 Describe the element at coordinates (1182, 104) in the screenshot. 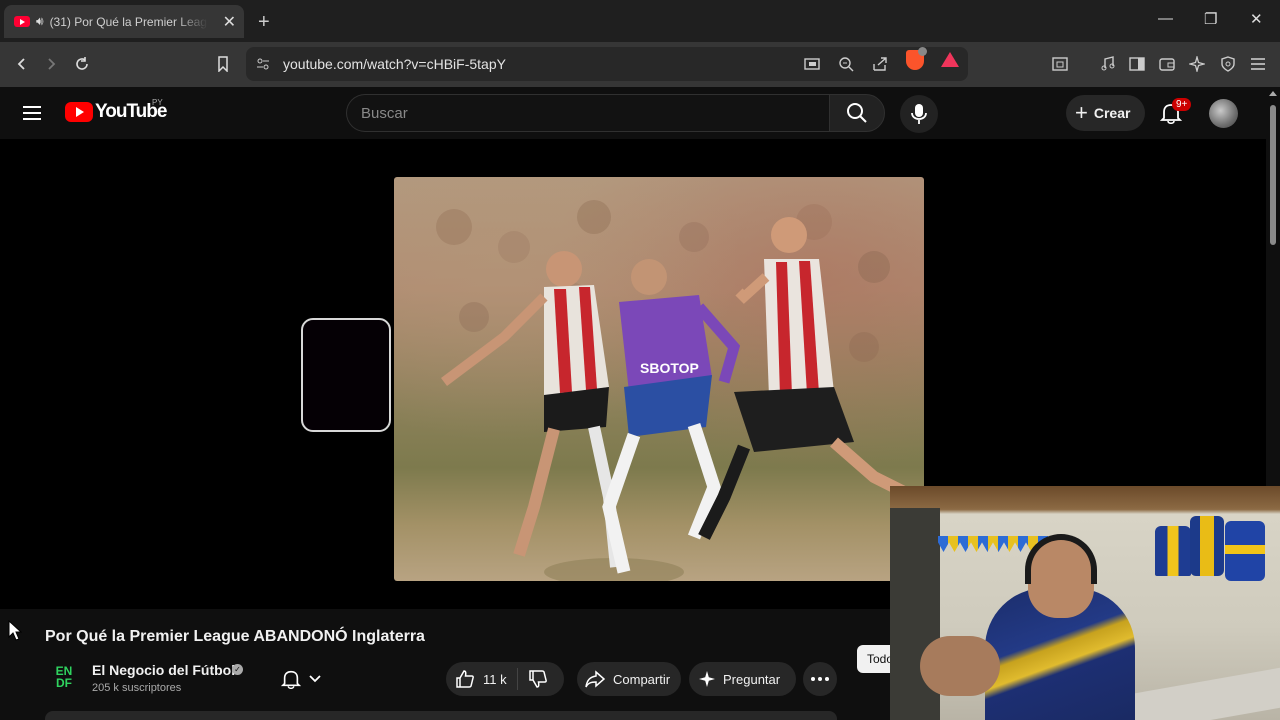

I see `notifications-badge: 9+` at that location.